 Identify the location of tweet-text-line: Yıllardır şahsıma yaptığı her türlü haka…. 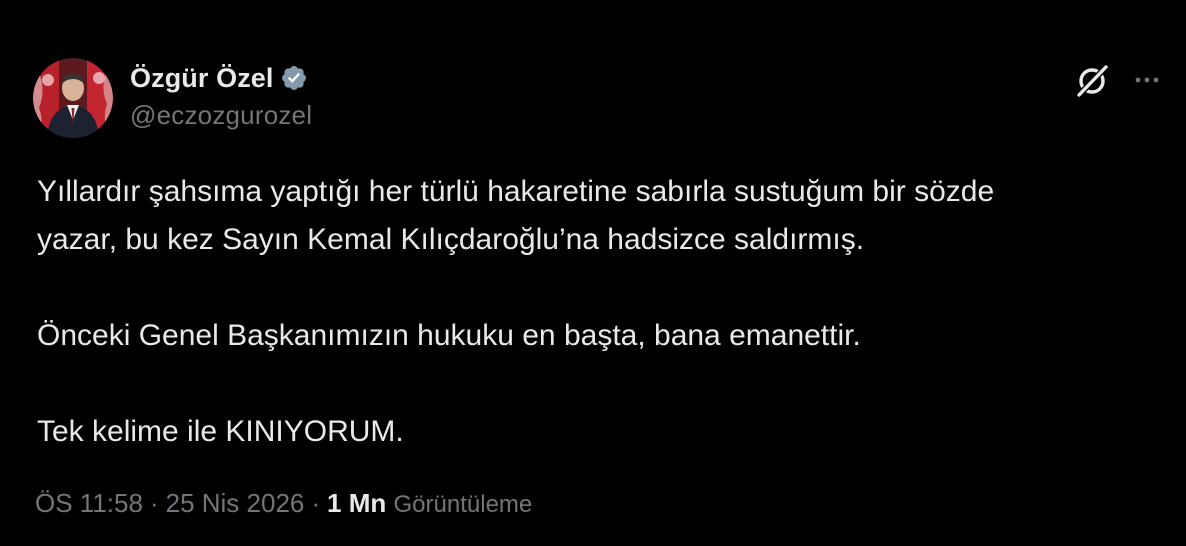
(516, 191).